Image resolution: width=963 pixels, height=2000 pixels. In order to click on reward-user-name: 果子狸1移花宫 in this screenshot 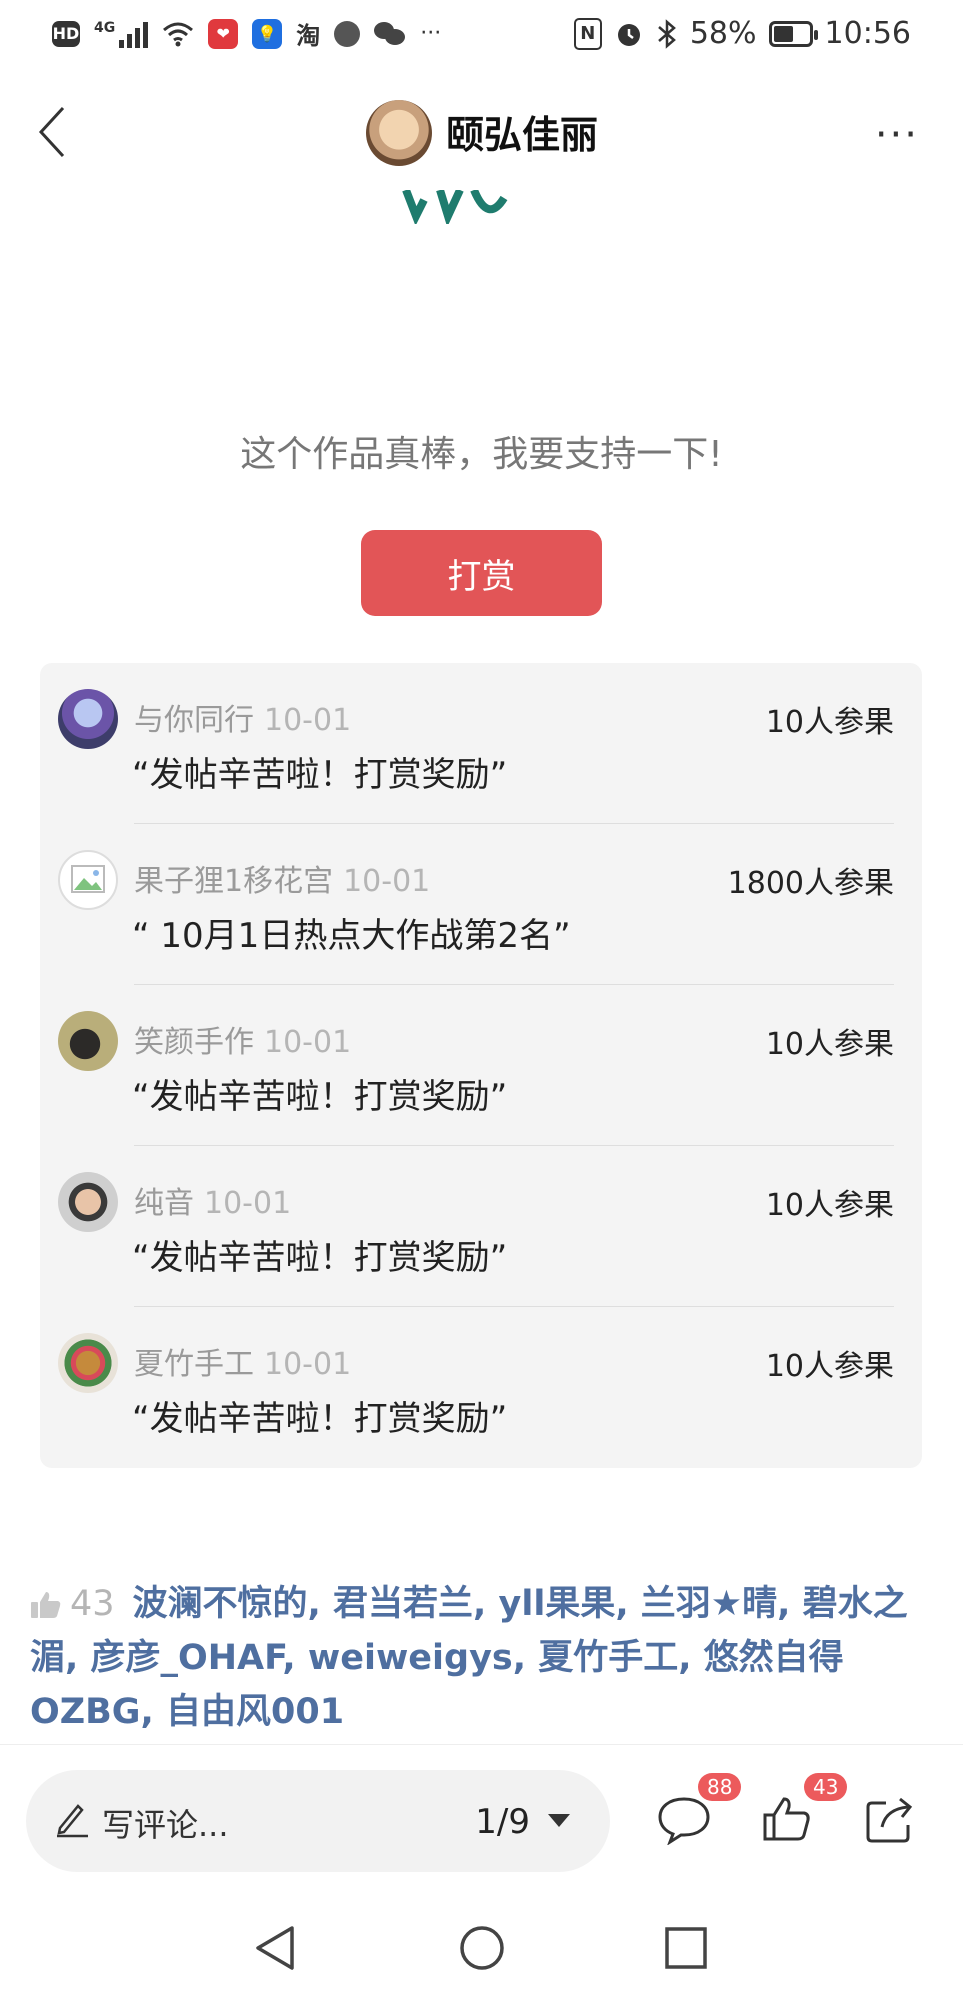, I will do `click(233, 881)`.